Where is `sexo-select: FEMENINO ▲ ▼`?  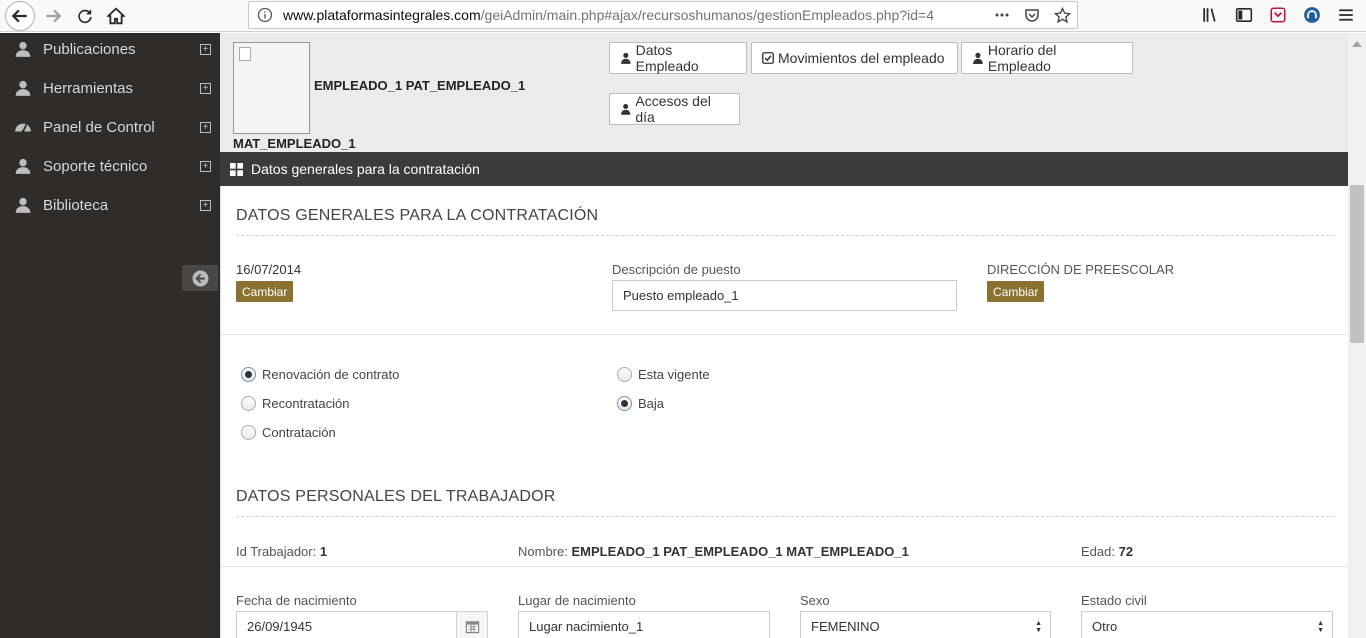 sexo-select: FEMENINO ▲ ▼ is located at coordinates (925, 624).